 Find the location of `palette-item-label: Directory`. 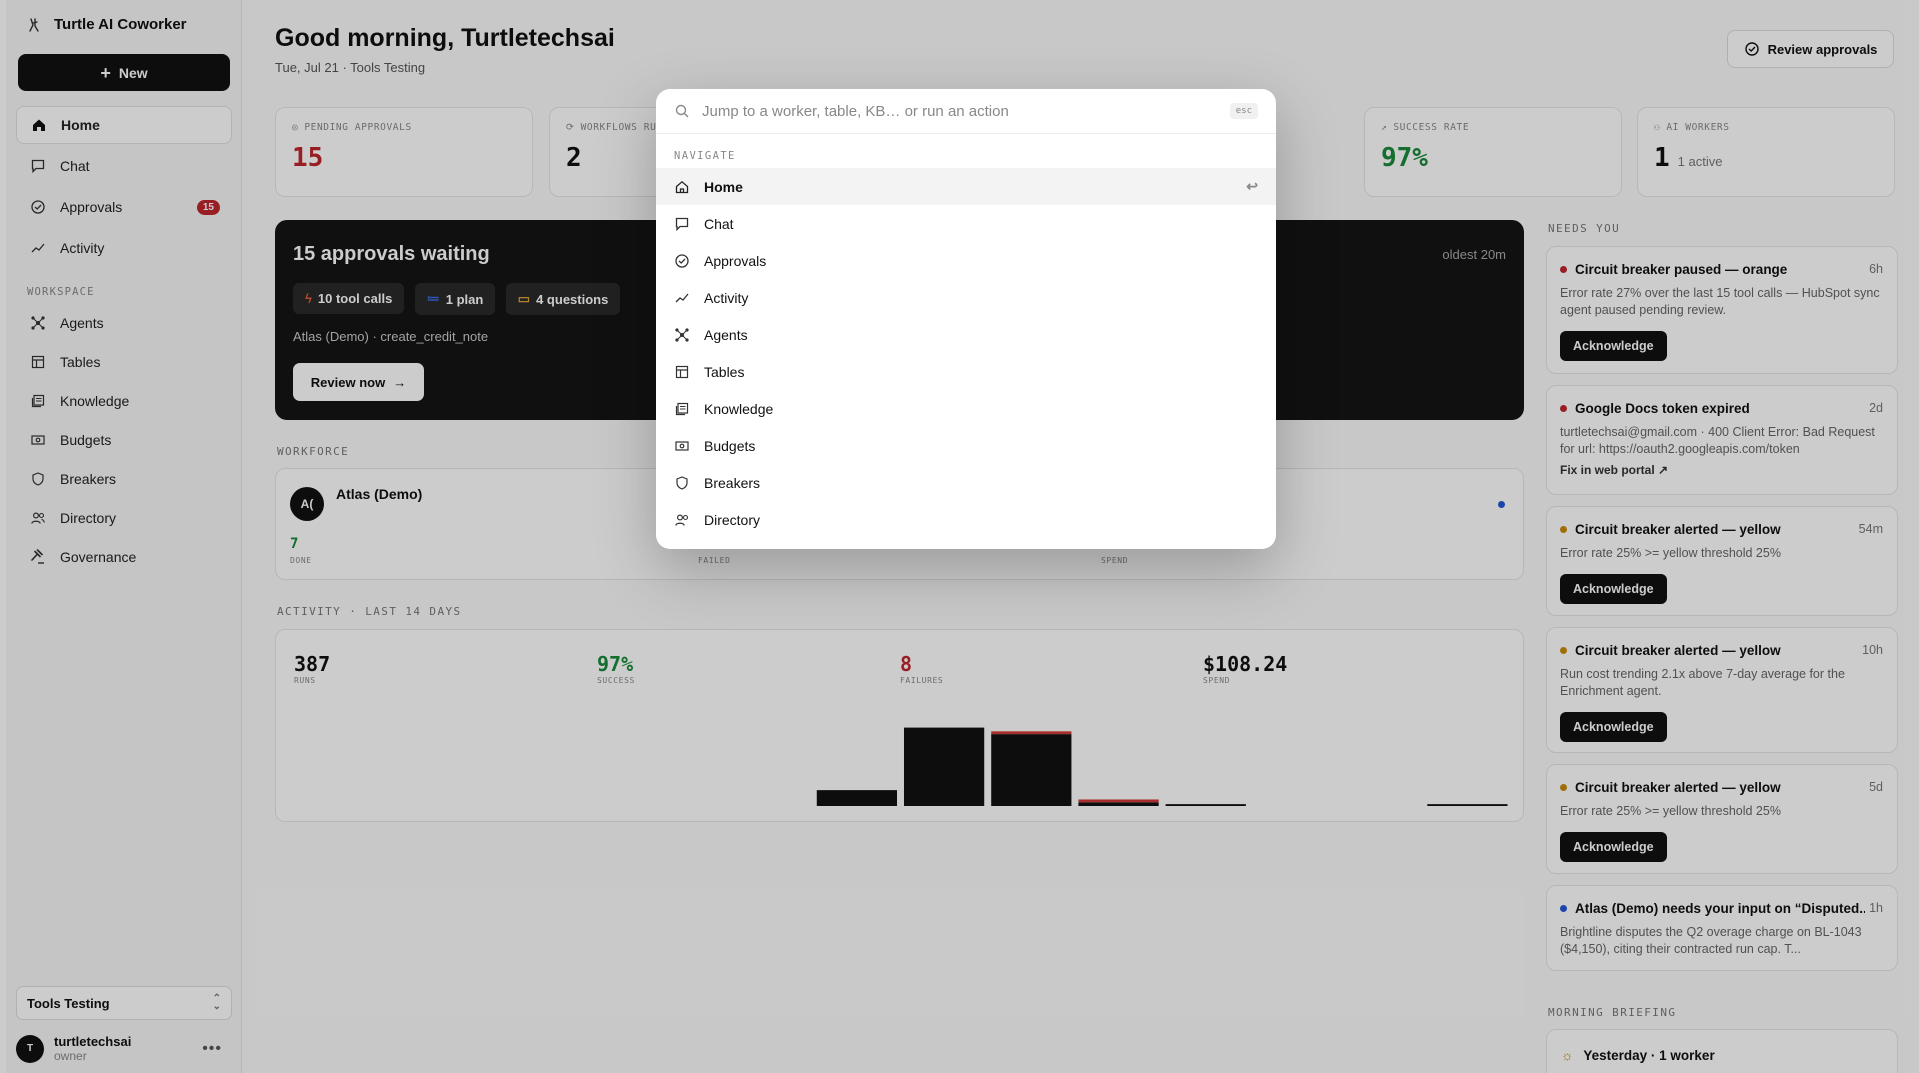

palette-item-label: Directory is located at coordinates (732, 519).